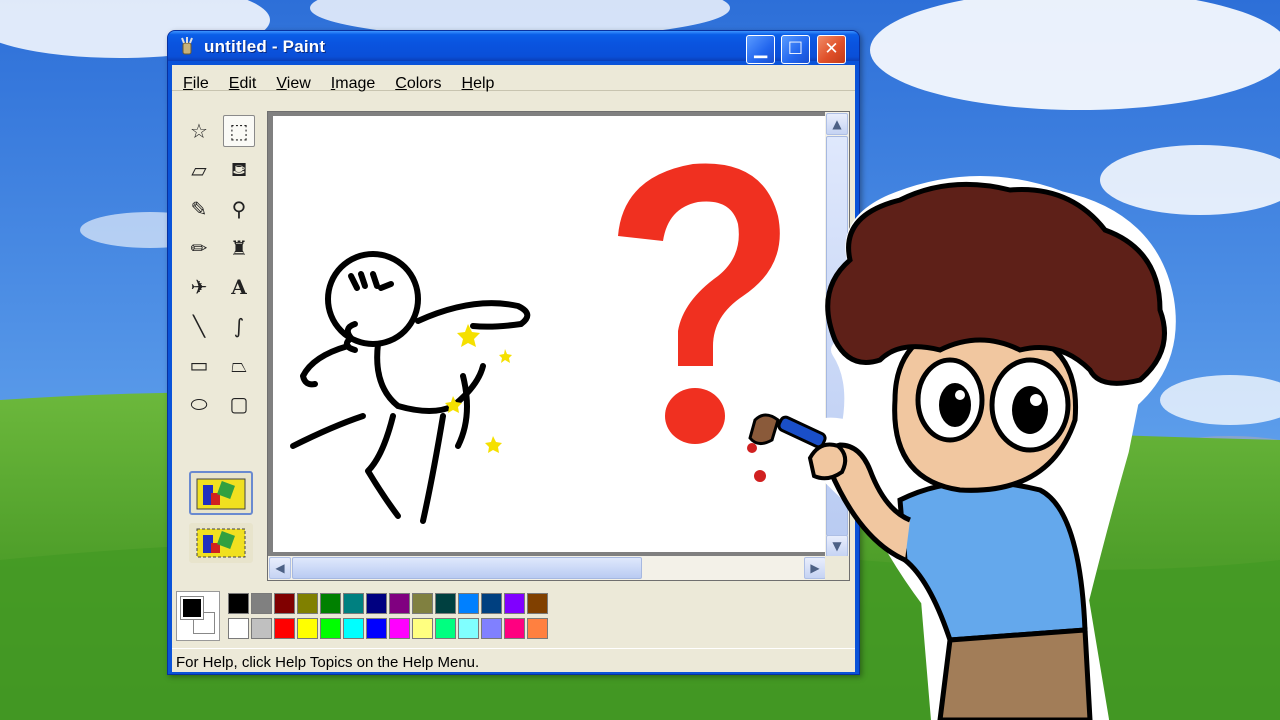 The height and width of the screenshot is (720, 1280). Describe the element at coordinates (242, 79) in the screenshot. I see `menu-edit: Edit` at that location.